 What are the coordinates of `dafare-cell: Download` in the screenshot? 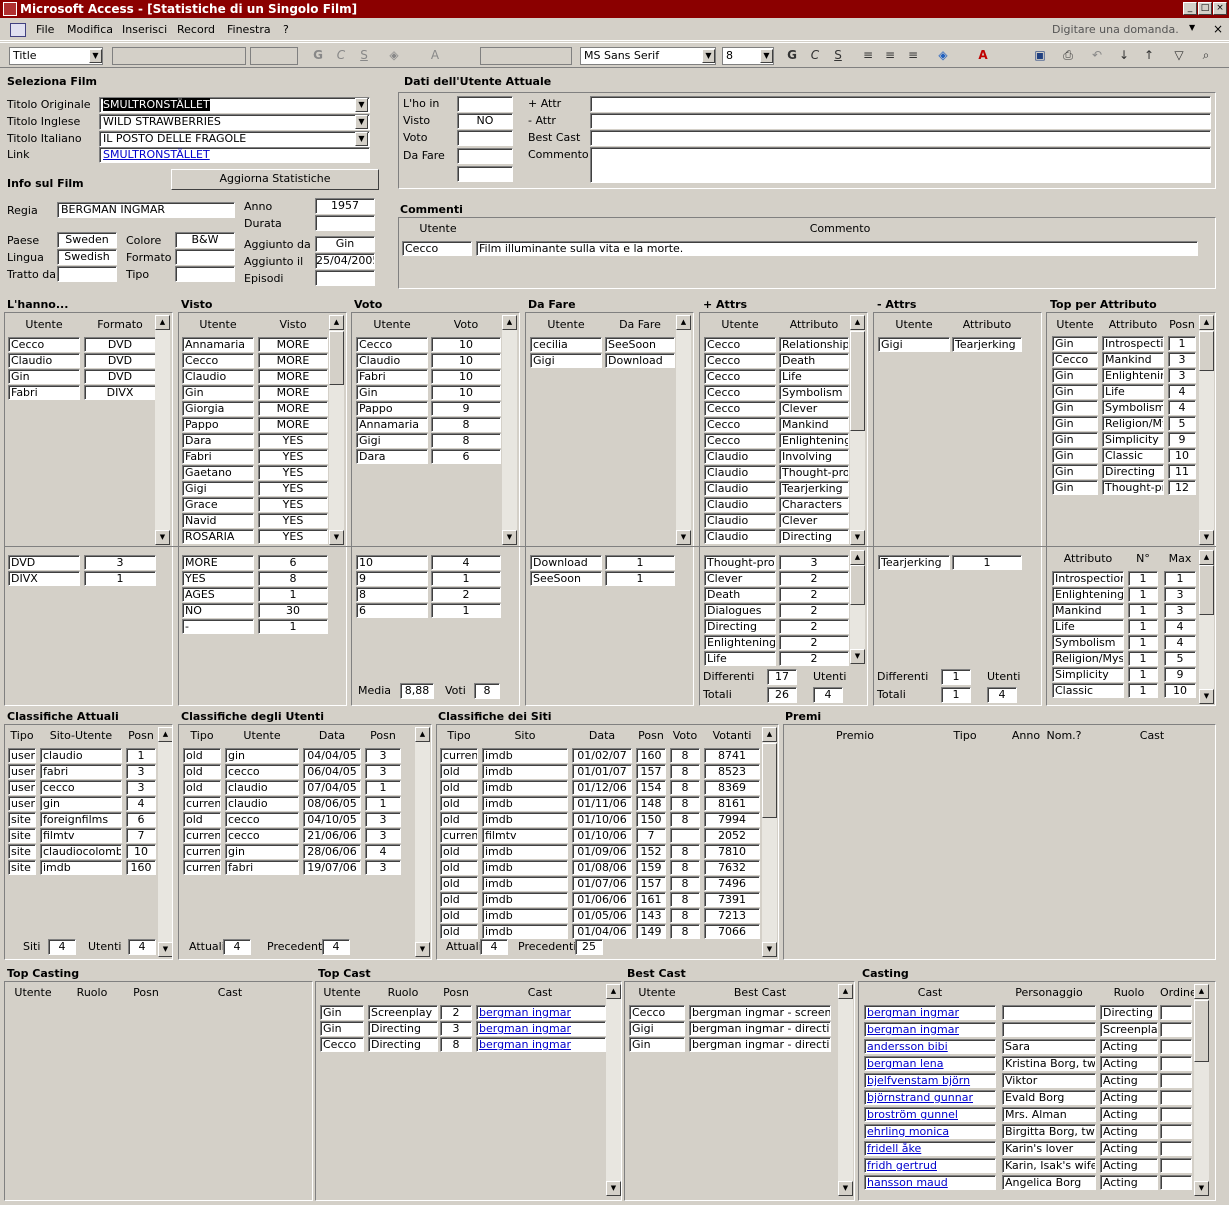 It's located at (640, 360).